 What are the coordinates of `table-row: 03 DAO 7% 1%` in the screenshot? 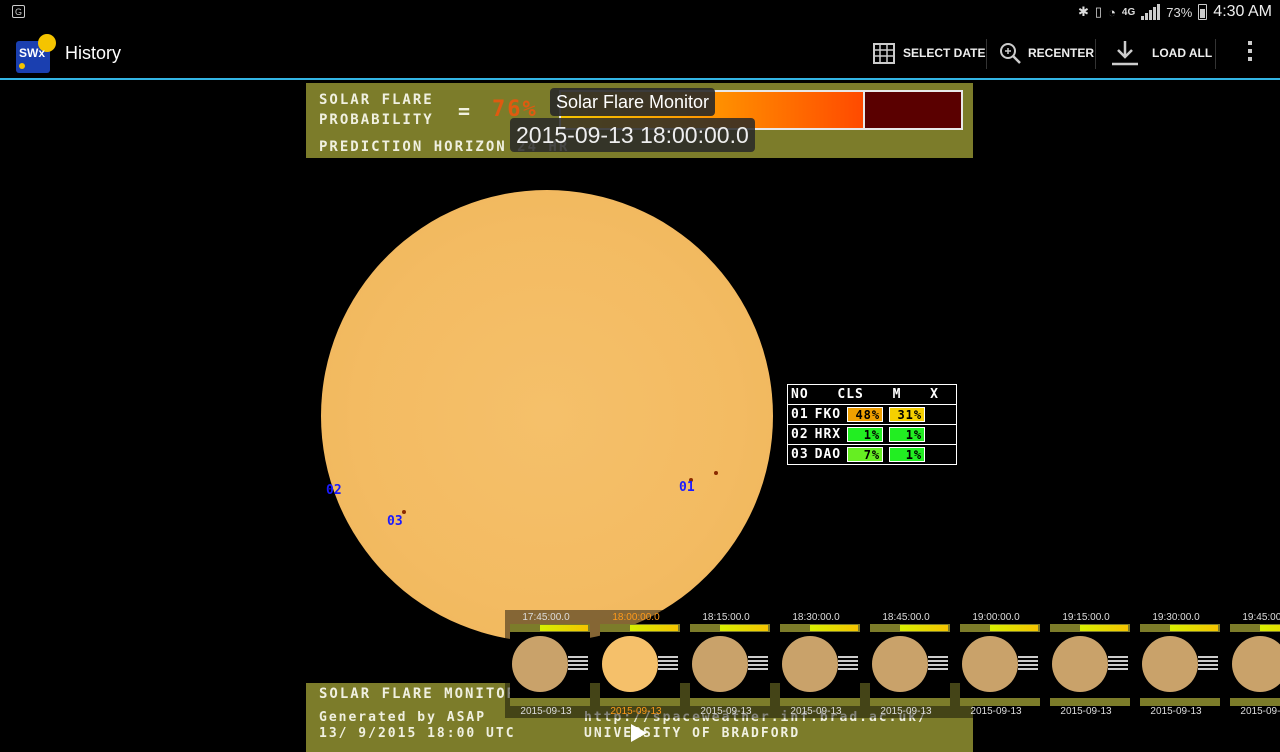 It's located at (872, 454).